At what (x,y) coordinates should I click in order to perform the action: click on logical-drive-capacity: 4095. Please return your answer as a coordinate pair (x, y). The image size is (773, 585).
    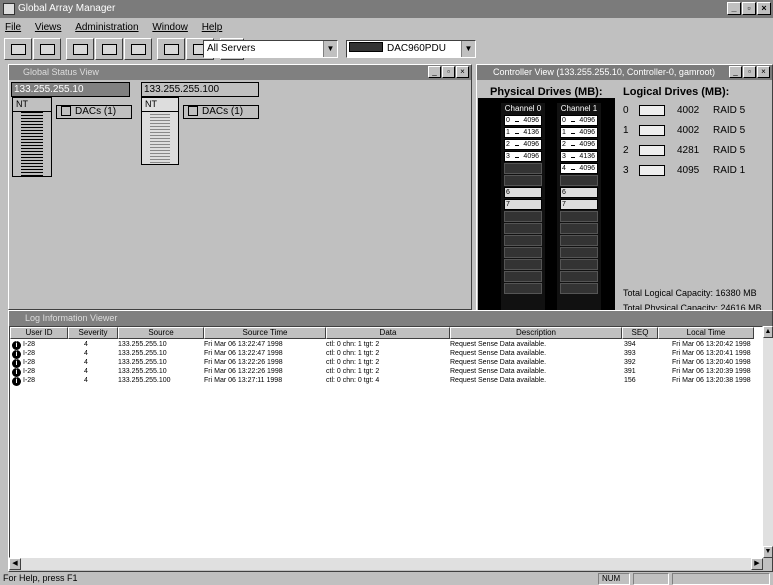
    Looking at the image, I should click on (688, 170).